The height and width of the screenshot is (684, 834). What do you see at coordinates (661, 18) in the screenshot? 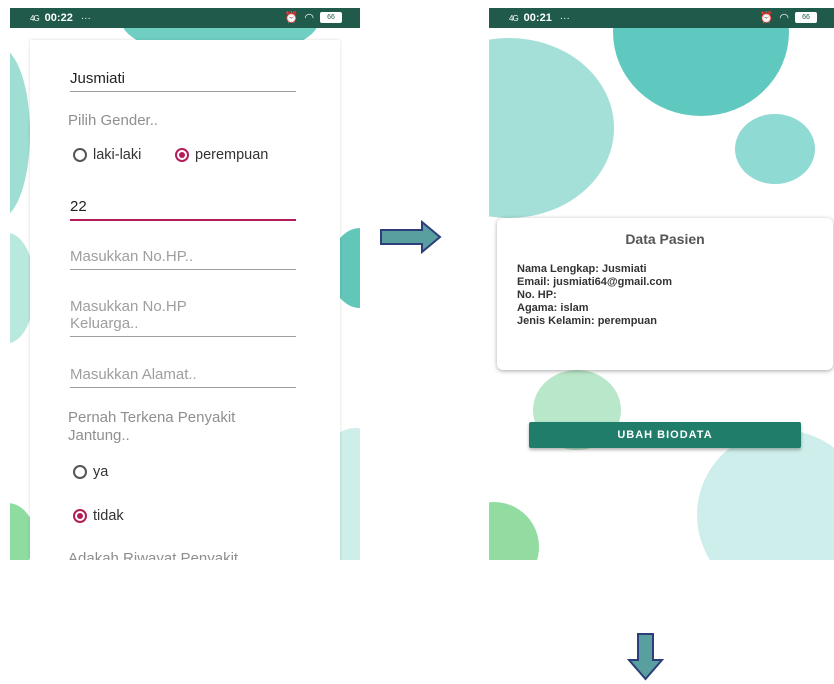
I see `status-bar: 4G 00:21 ··· ⏰ ◠ 66` at bounding box center [661, 18].